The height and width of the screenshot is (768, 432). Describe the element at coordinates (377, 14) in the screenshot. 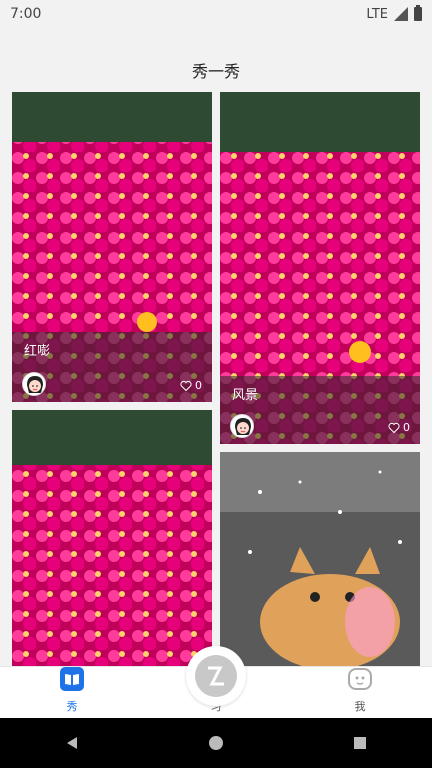

I see `network-type: LTE` at that location.